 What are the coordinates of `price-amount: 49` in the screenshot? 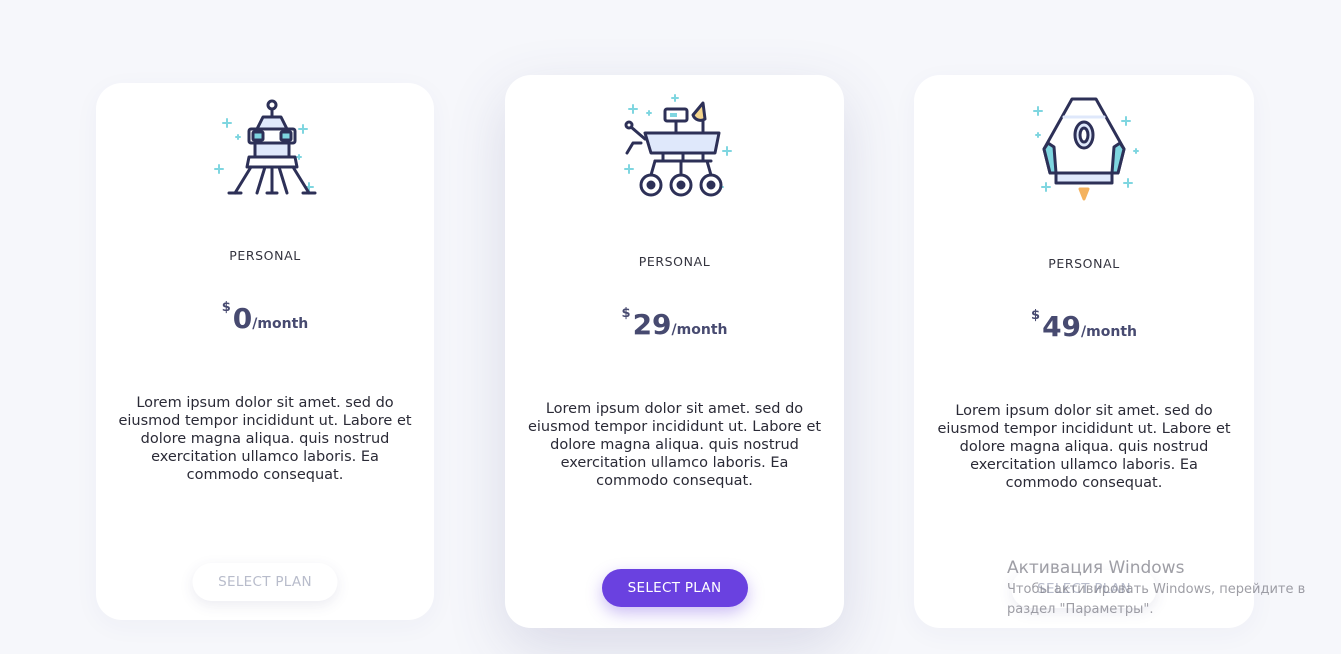 It's located at (1062, 326).